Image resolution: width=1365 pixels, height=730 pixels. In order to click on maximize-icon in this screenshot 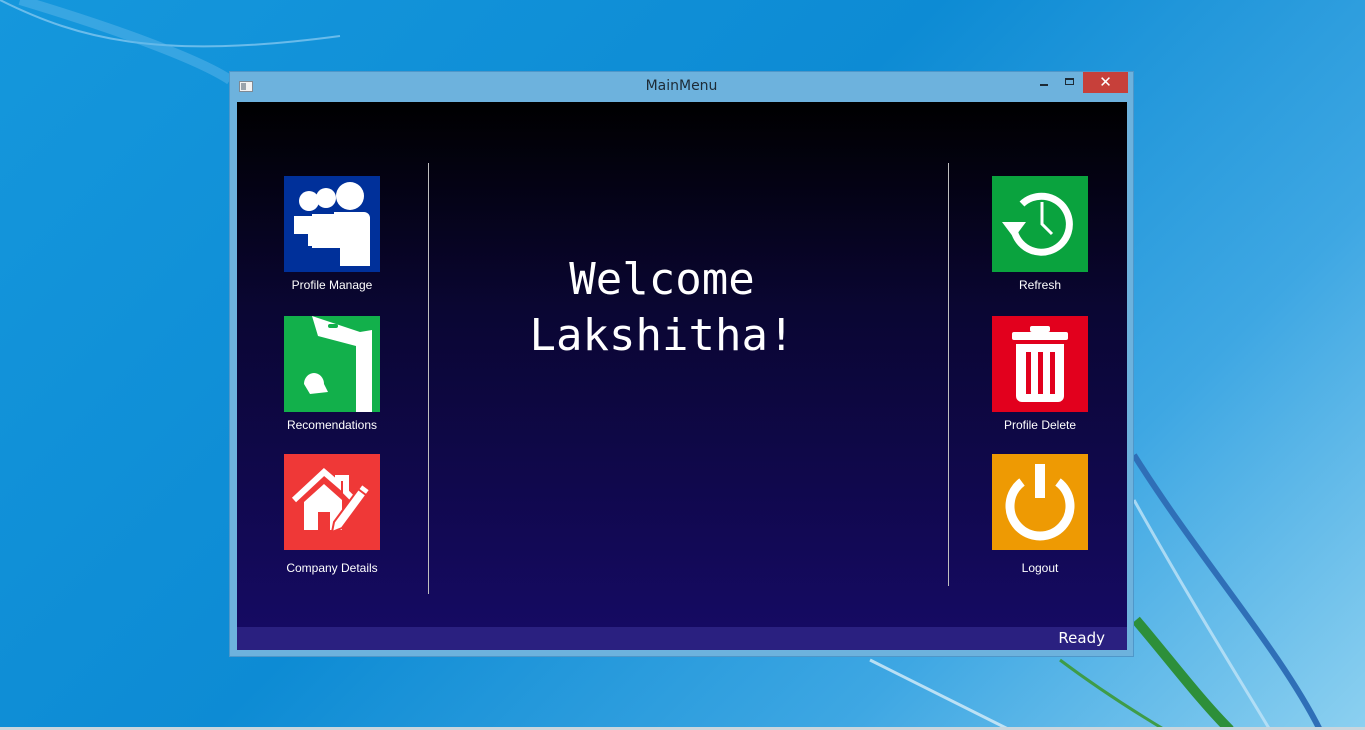, I will do `click(1069, 81)`.